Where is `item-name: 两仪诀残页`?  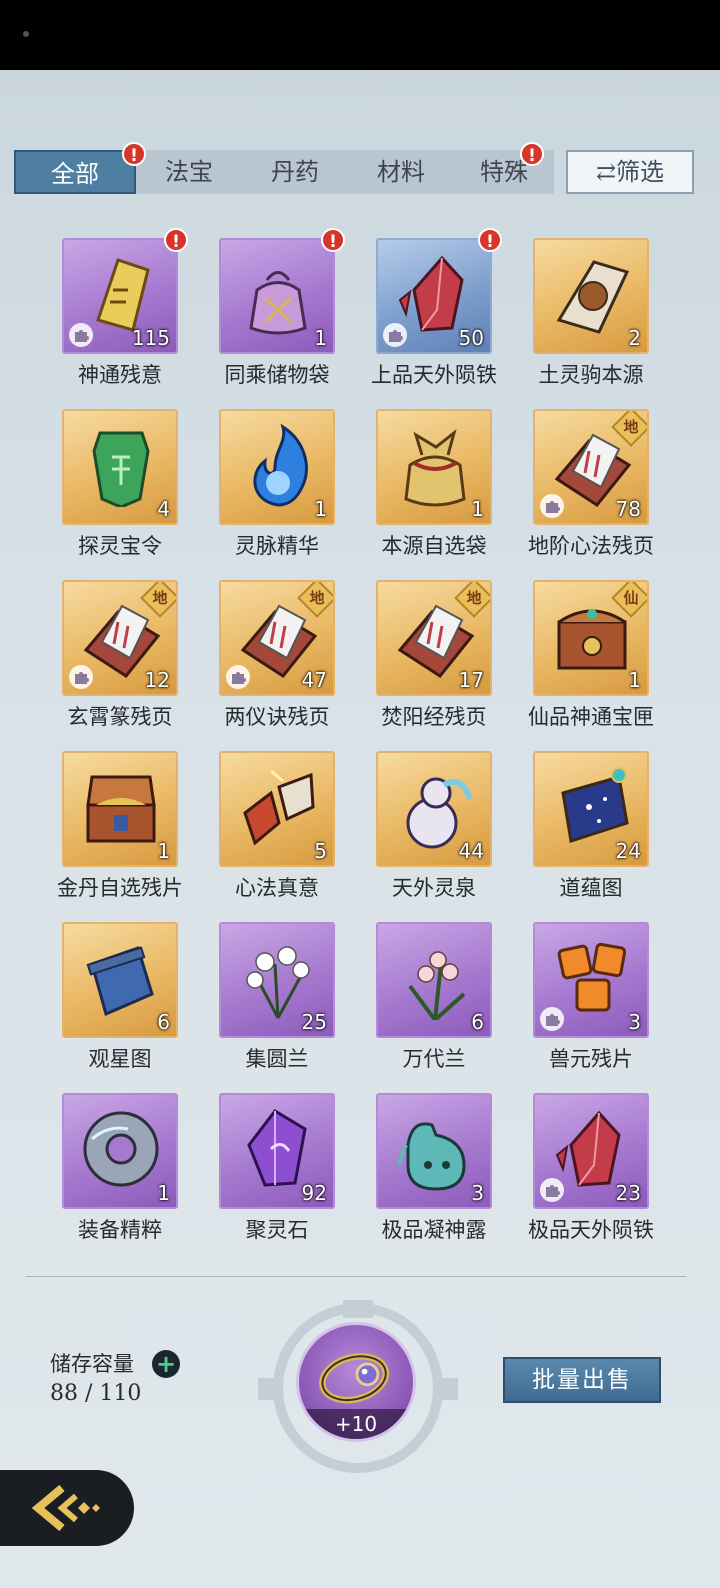
item-name: 两仪诀残页 is located at coordinates (277, 717).